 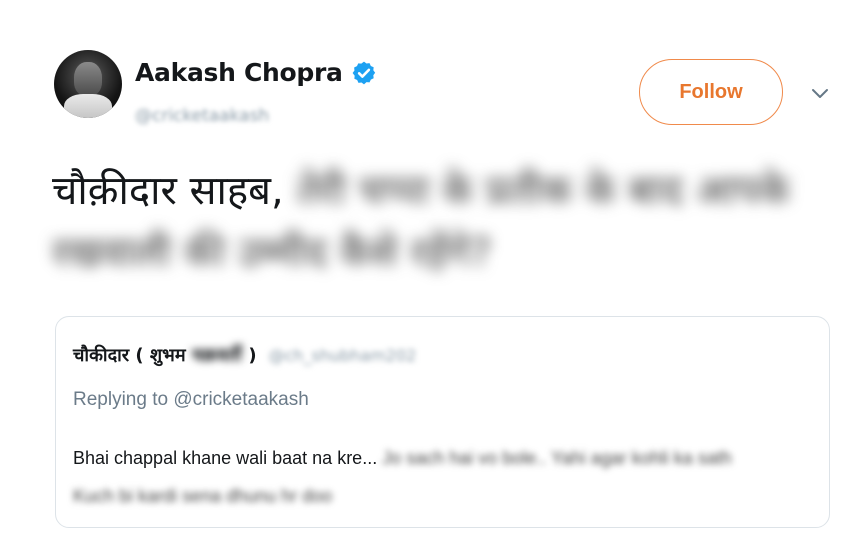 I want to click on chevron-down-icon, so click(x=820, y=94).